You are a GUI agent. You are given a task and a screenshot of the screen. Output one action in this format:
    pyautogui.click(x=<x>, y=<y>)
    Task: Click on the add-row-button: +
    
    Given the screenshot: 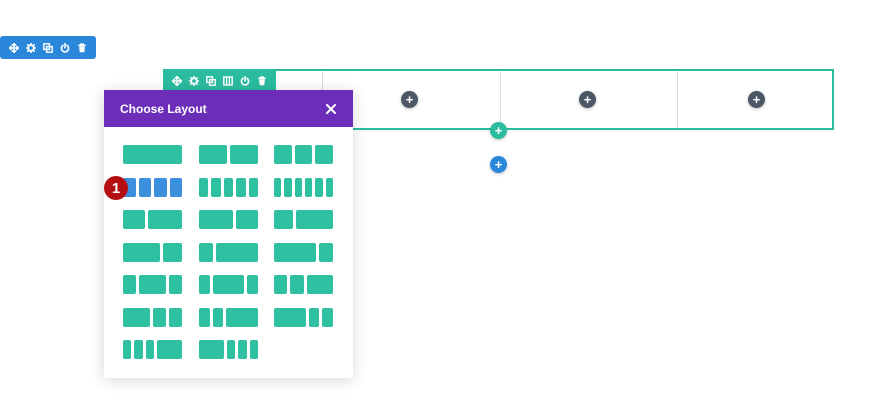 What is the action you would take?
    pyautogui.click(x=498, y=130)
    